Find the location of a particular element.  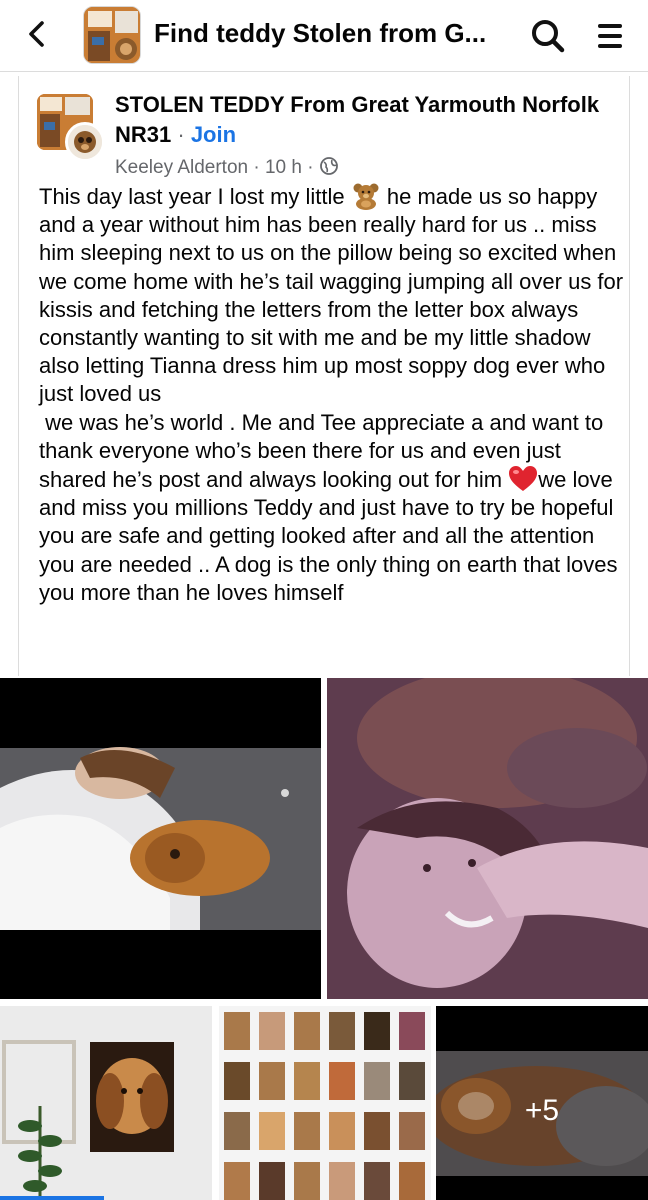

post-meta: Keeley Alderton · 10 h · is located at coordinates (227, 168).